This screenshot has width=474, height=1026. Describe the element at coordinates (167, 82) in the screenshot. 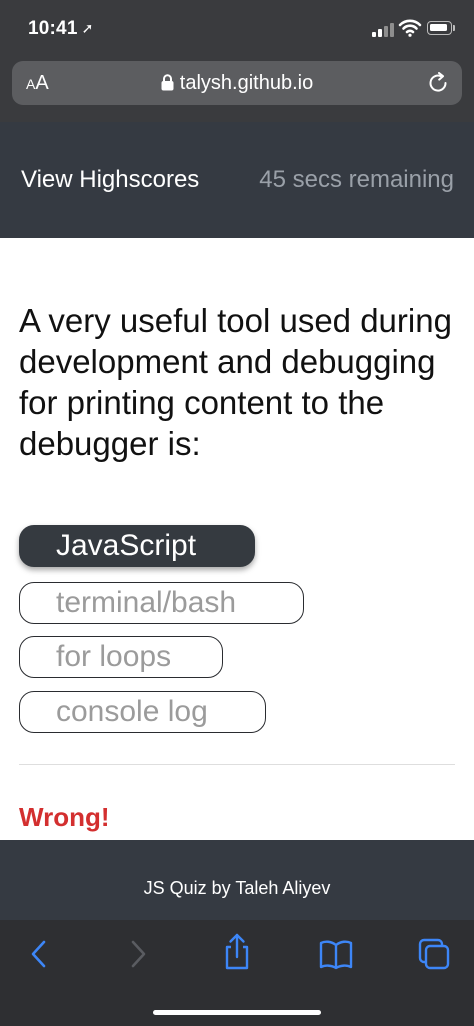

I see `lock-icon` at that location.